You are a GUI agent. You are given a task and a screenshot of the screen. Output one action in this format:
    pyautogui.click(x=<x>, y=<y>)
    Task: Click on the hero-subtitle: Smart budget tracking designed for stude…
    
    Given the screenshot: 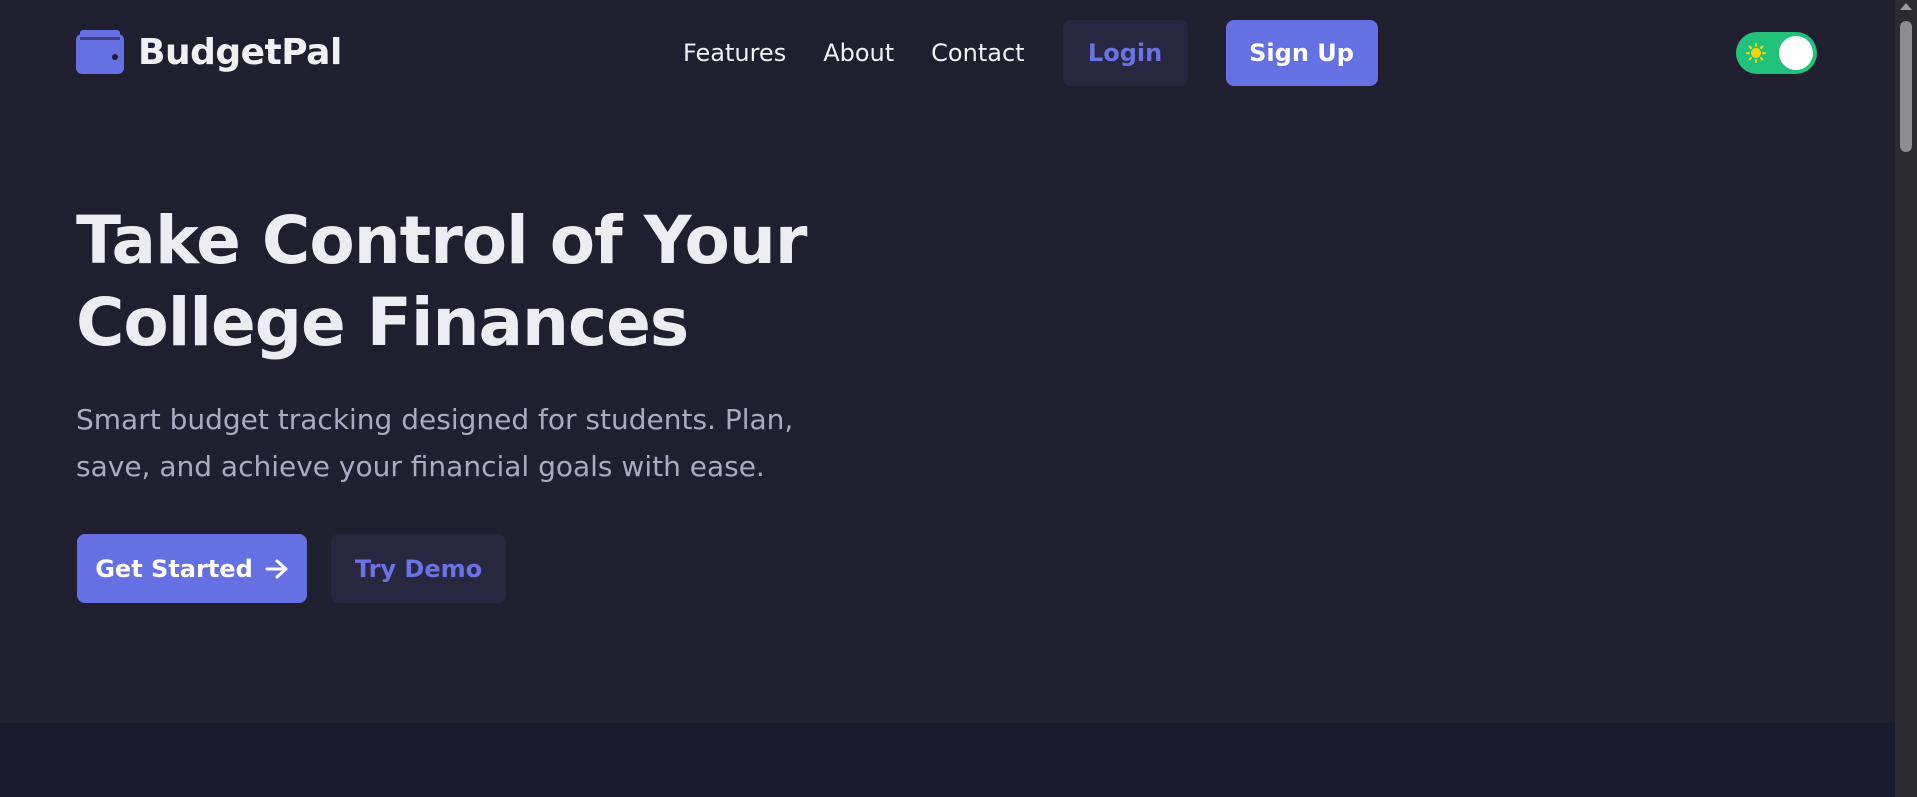 What is the action you would take?
    pyautogui.click(x=435, y=443)
    